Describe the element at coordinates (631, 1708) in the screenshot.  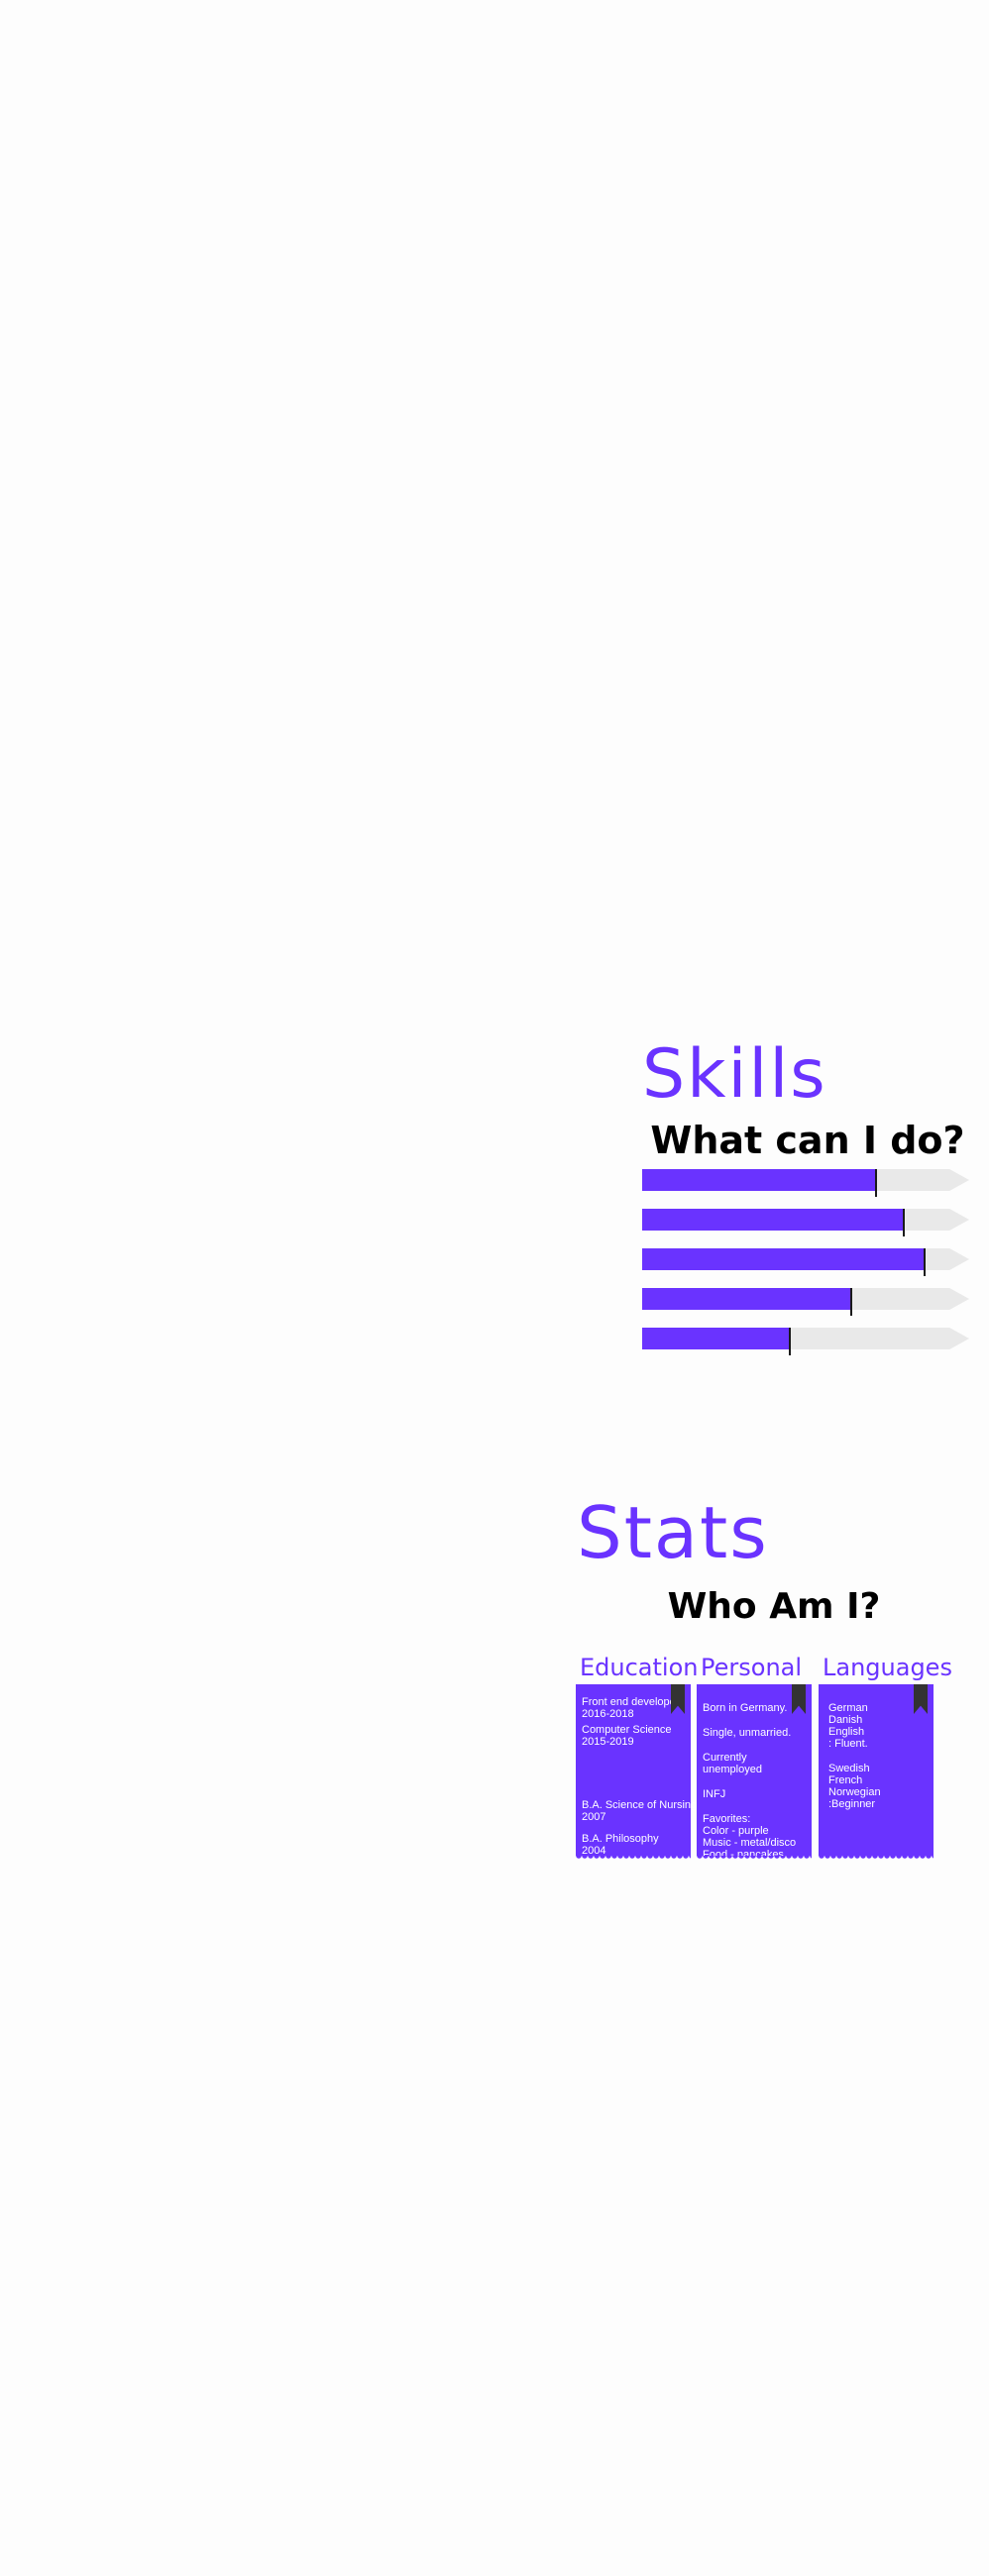
I see `education-item: Front end developer 2016-2018` at that location.